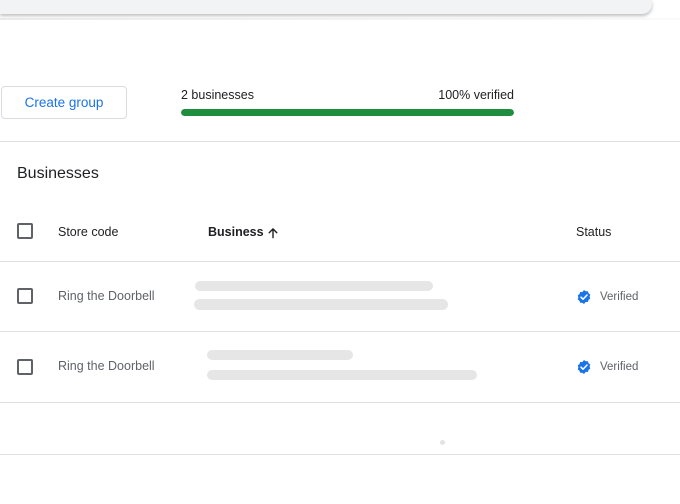  I want to click on column-header-business: Business, so click(236, 232).